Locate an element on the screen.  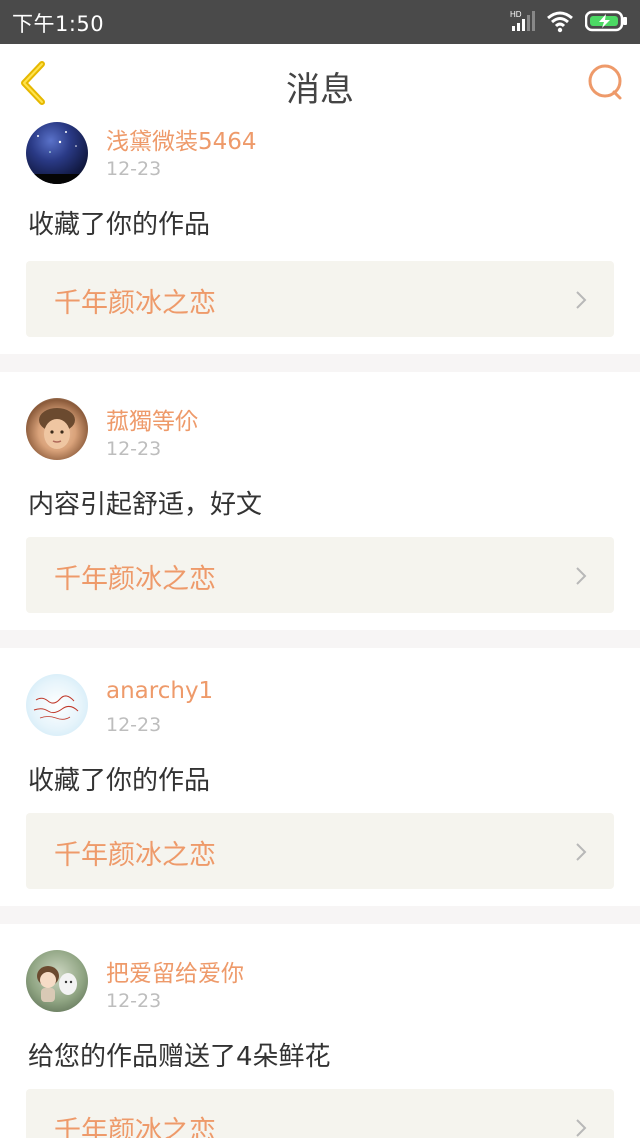
username: anarchy1 is located at coordinates (159, 691).